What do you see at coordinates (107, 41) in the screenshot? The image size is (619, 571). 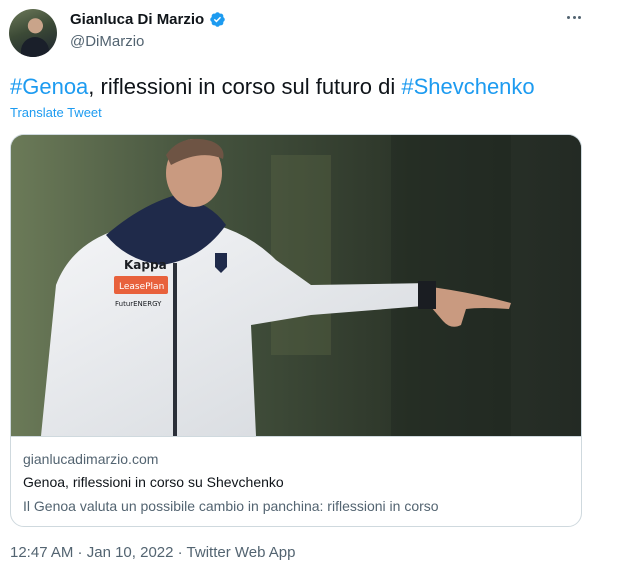 I see `author-handle: @DiMarzio` at bounding box center [107, 41].